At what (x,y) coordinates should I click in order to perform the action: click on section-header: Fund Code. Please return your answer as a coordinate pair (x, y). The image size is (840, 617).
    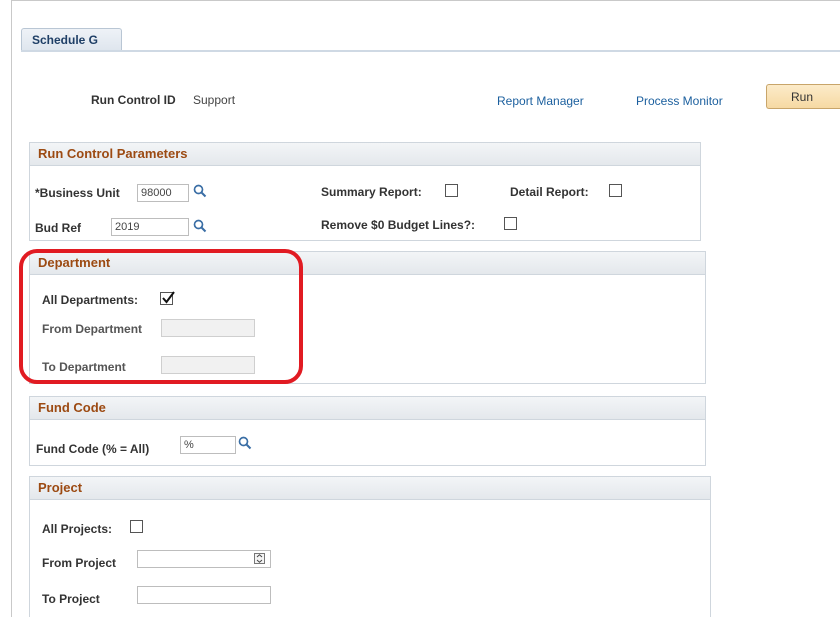
    Looking at the image, I should click on (367, 408).